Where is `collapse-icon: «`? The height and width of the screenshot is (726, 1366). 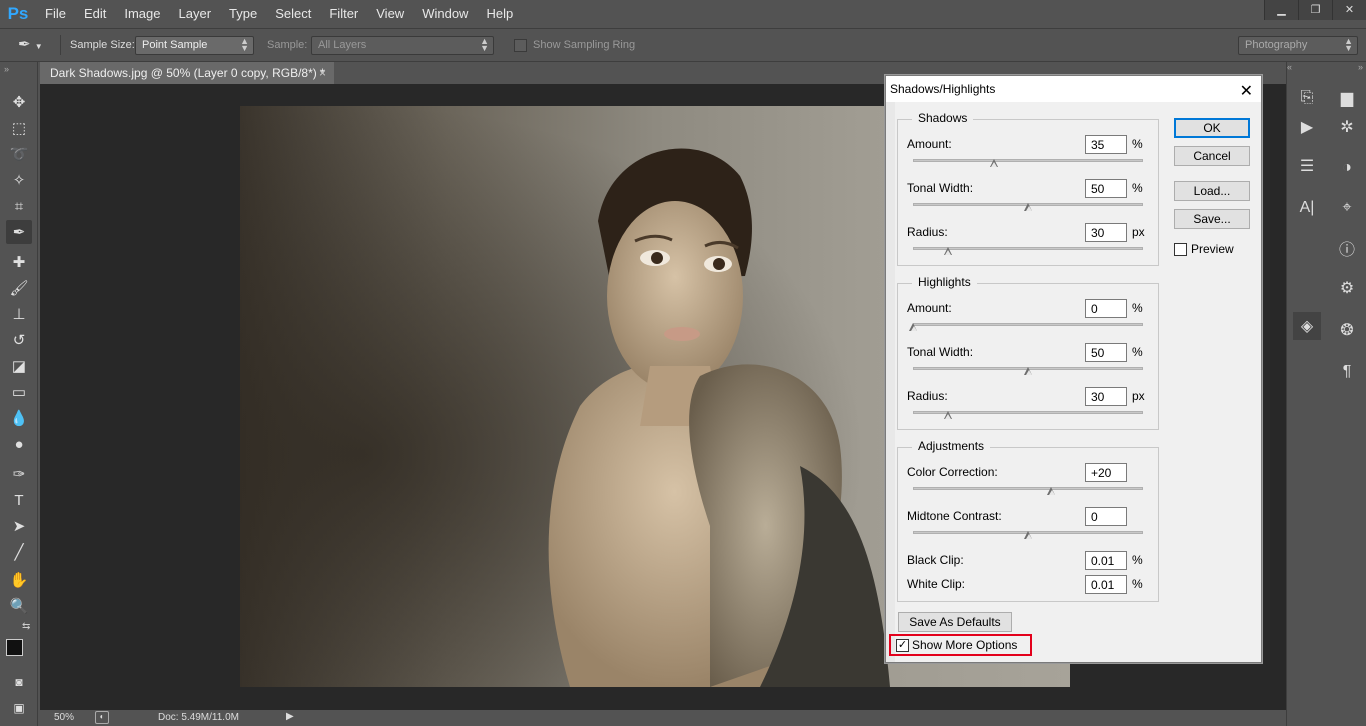
collapse-icon: « is located at coordinates (1307, 67).